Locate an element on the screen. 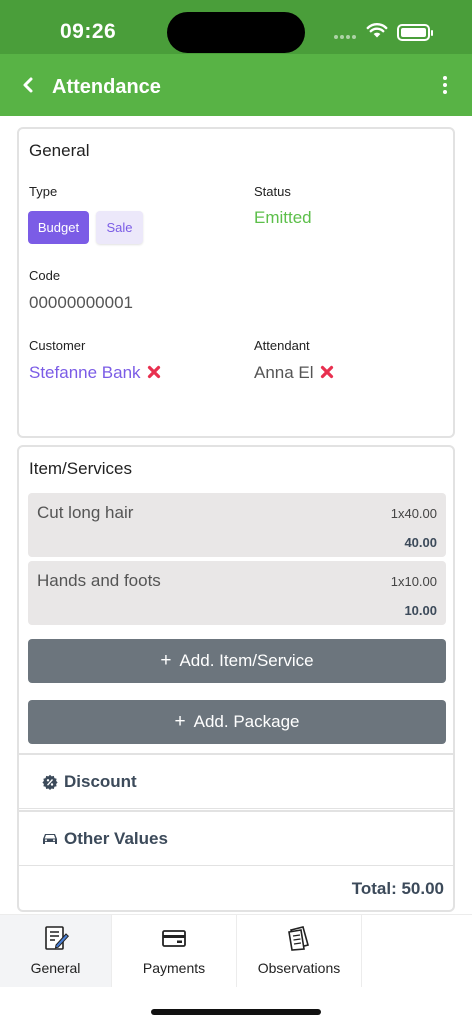 The width and height of the screenshot is (472, 1024). battery-icon is located at coordinates (415, 32).